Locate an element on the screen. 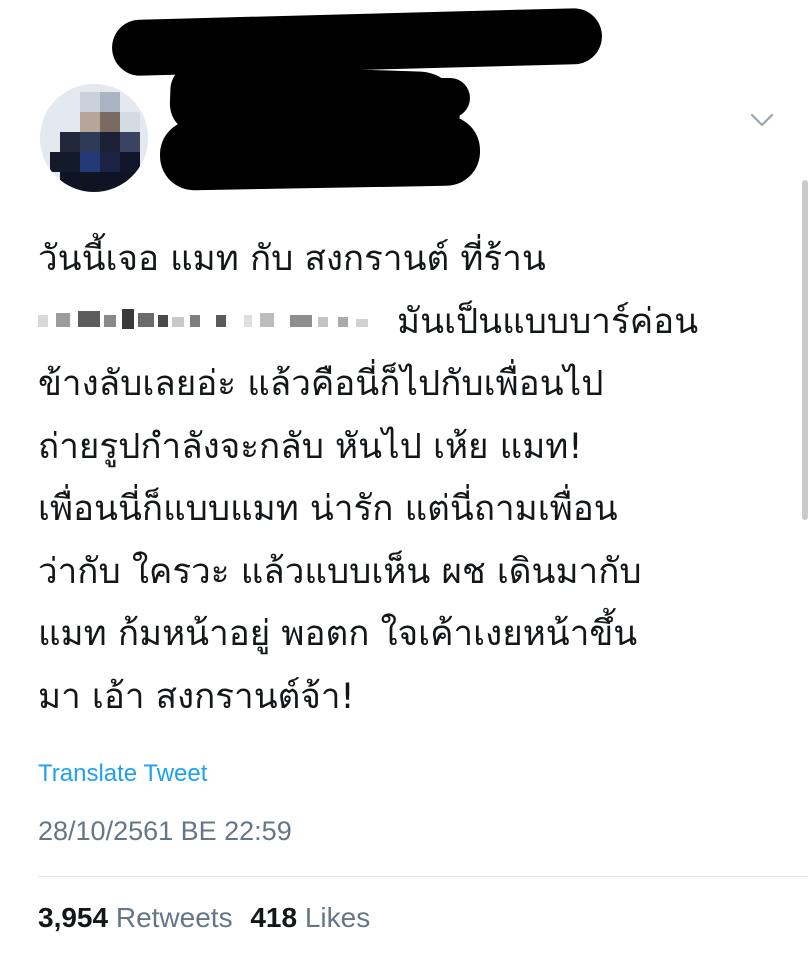 The height and width of the screenshot is (958, 808). pixelated-avatar-image is located at coordinates (94, 138).